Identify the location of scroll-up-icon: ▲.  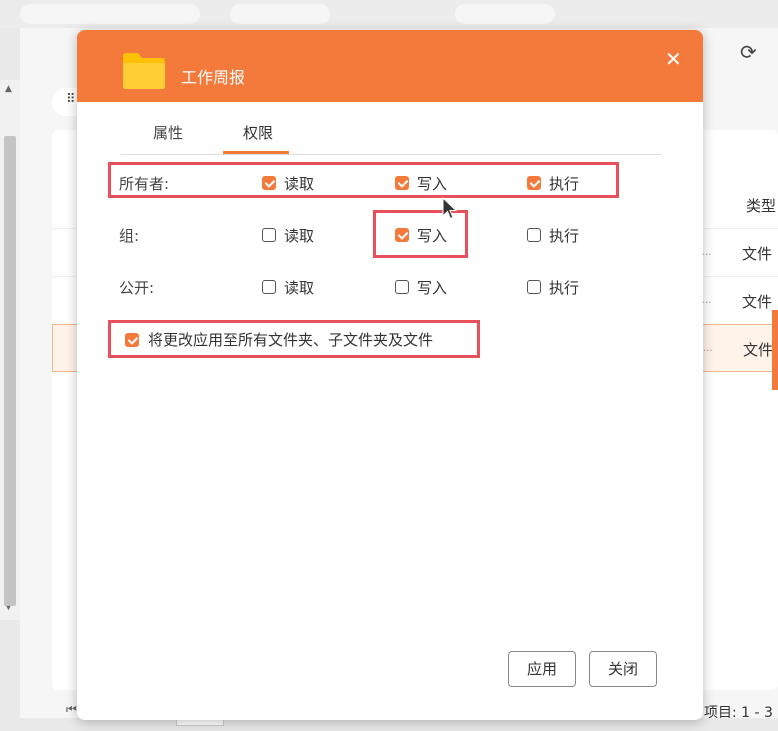
(8, 89).